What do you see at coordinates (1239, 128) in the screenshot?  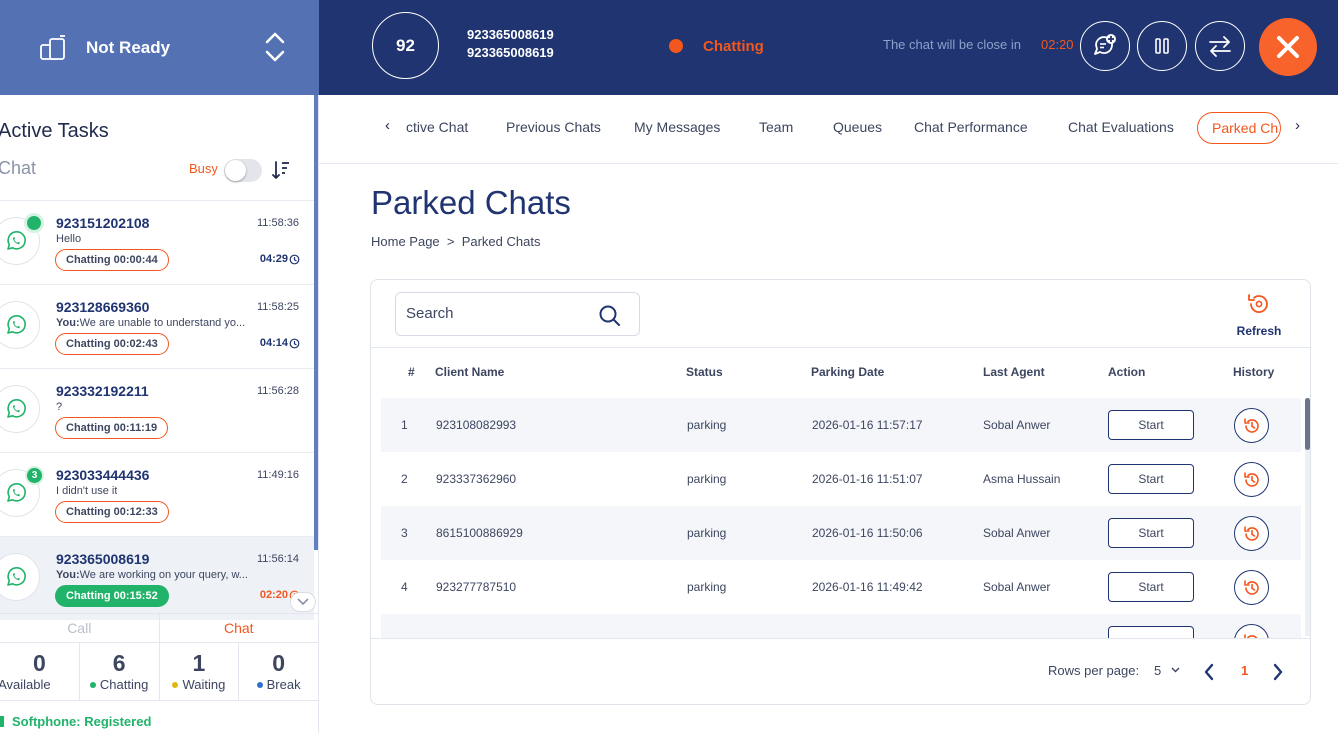 I see `tab-parked-chats: Parked Ch` at bounding box center [1239, 128].